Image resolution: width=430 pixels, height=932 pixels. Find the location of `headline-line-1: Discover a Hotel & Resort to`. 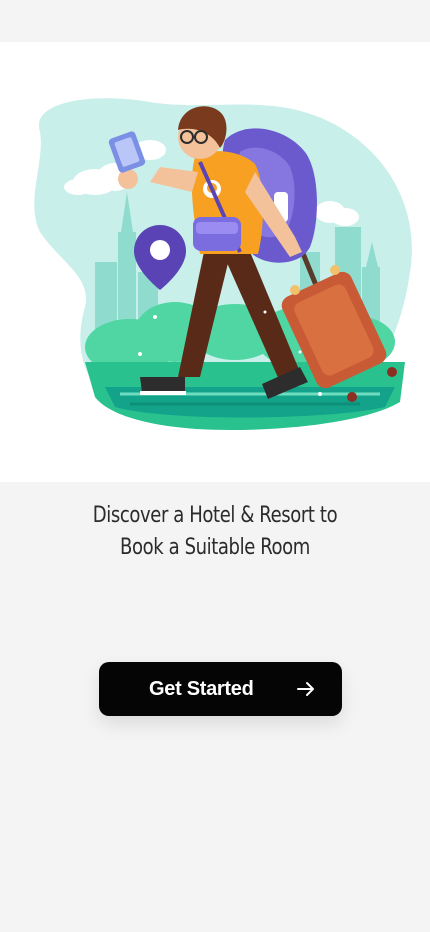

headline-line-1: Discover a Hotel & Resort to is located at coordinates (215, 515).